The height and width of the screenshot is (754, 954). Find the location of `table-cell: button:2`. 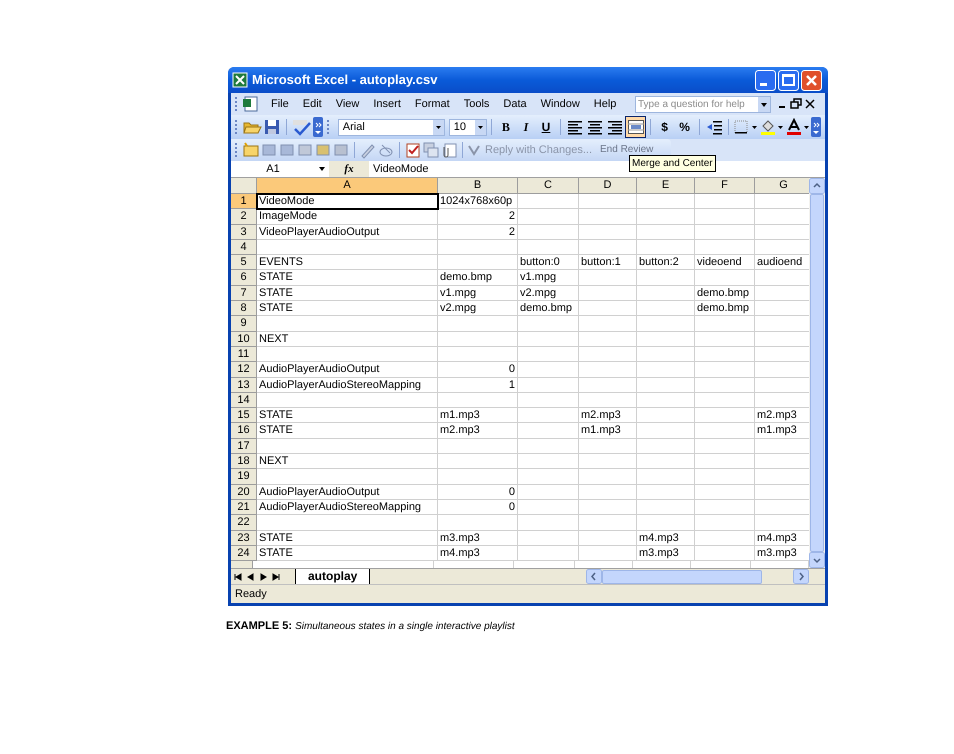

table-cell: button:2 is located at coordinates (666, 262).